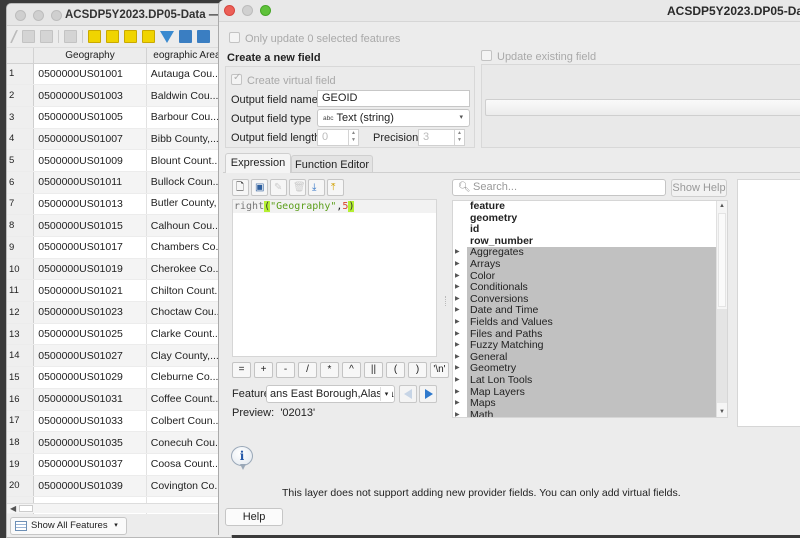  What do you see at coordinates (21, 291) in the screenshot?
I see `row-number: 11` at bounding box center [21, 291].